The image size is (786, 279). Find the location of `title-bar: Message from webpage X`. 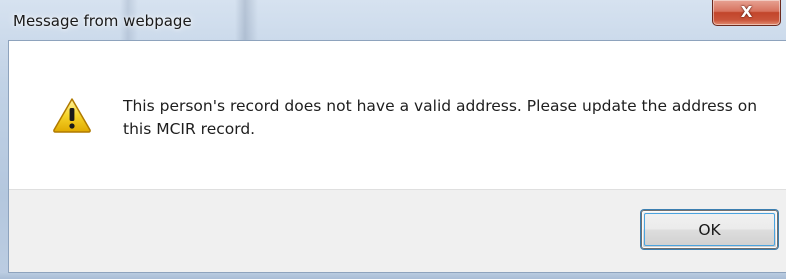

title-bar: Message from webpage X is located at coordinates (393, 20).